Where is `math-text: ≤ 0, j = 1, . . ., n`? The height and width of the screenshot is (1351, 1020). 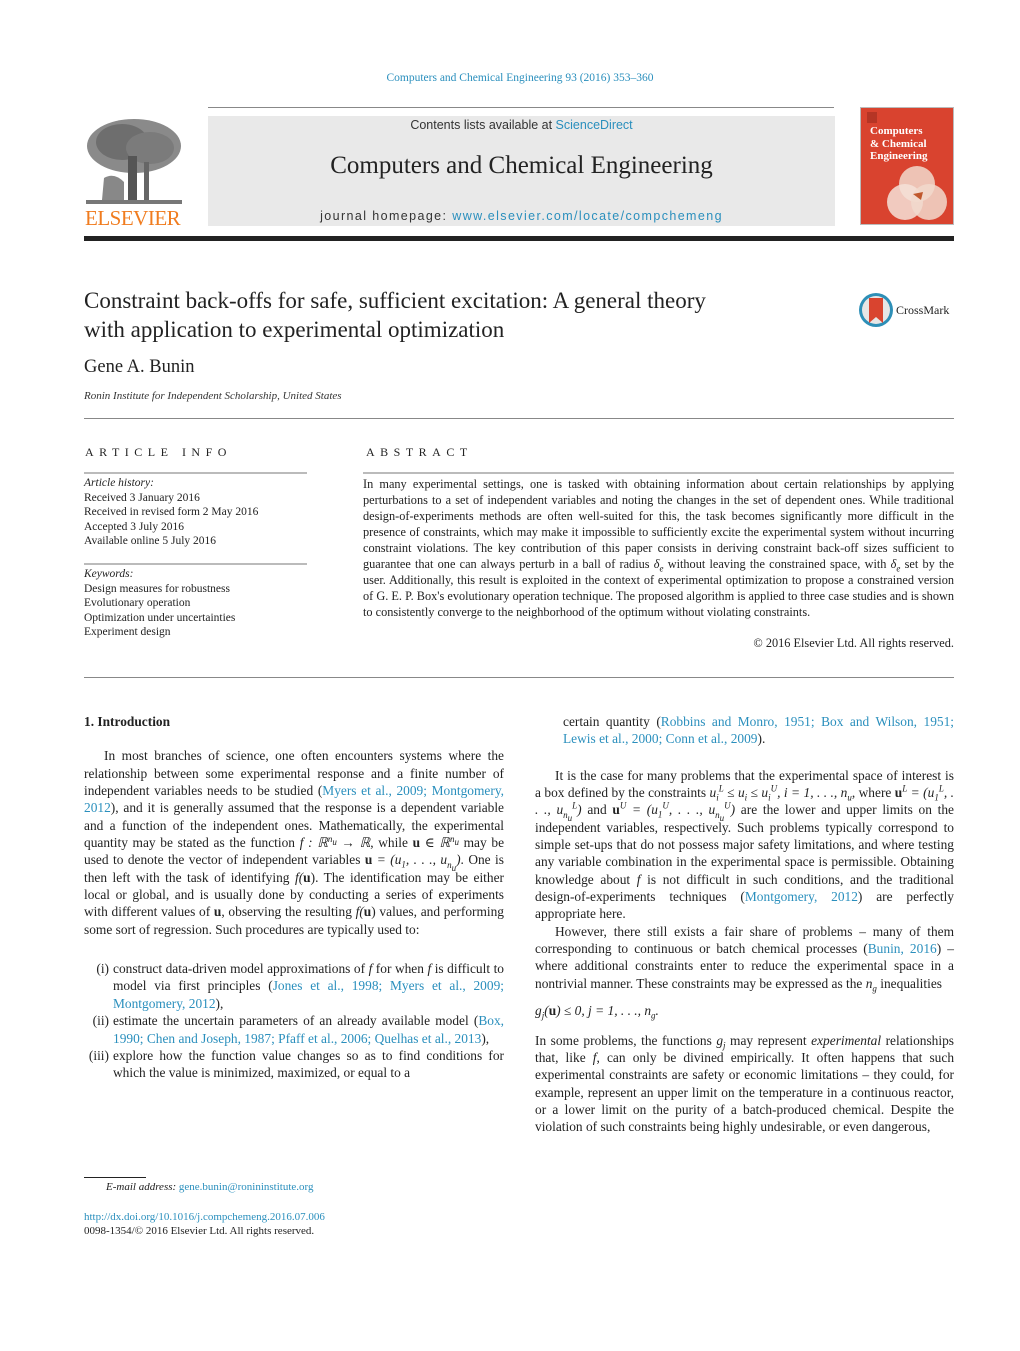
math-text: ≤ 0, j = 1, . . ., n is located at coordinates (606, 1011).